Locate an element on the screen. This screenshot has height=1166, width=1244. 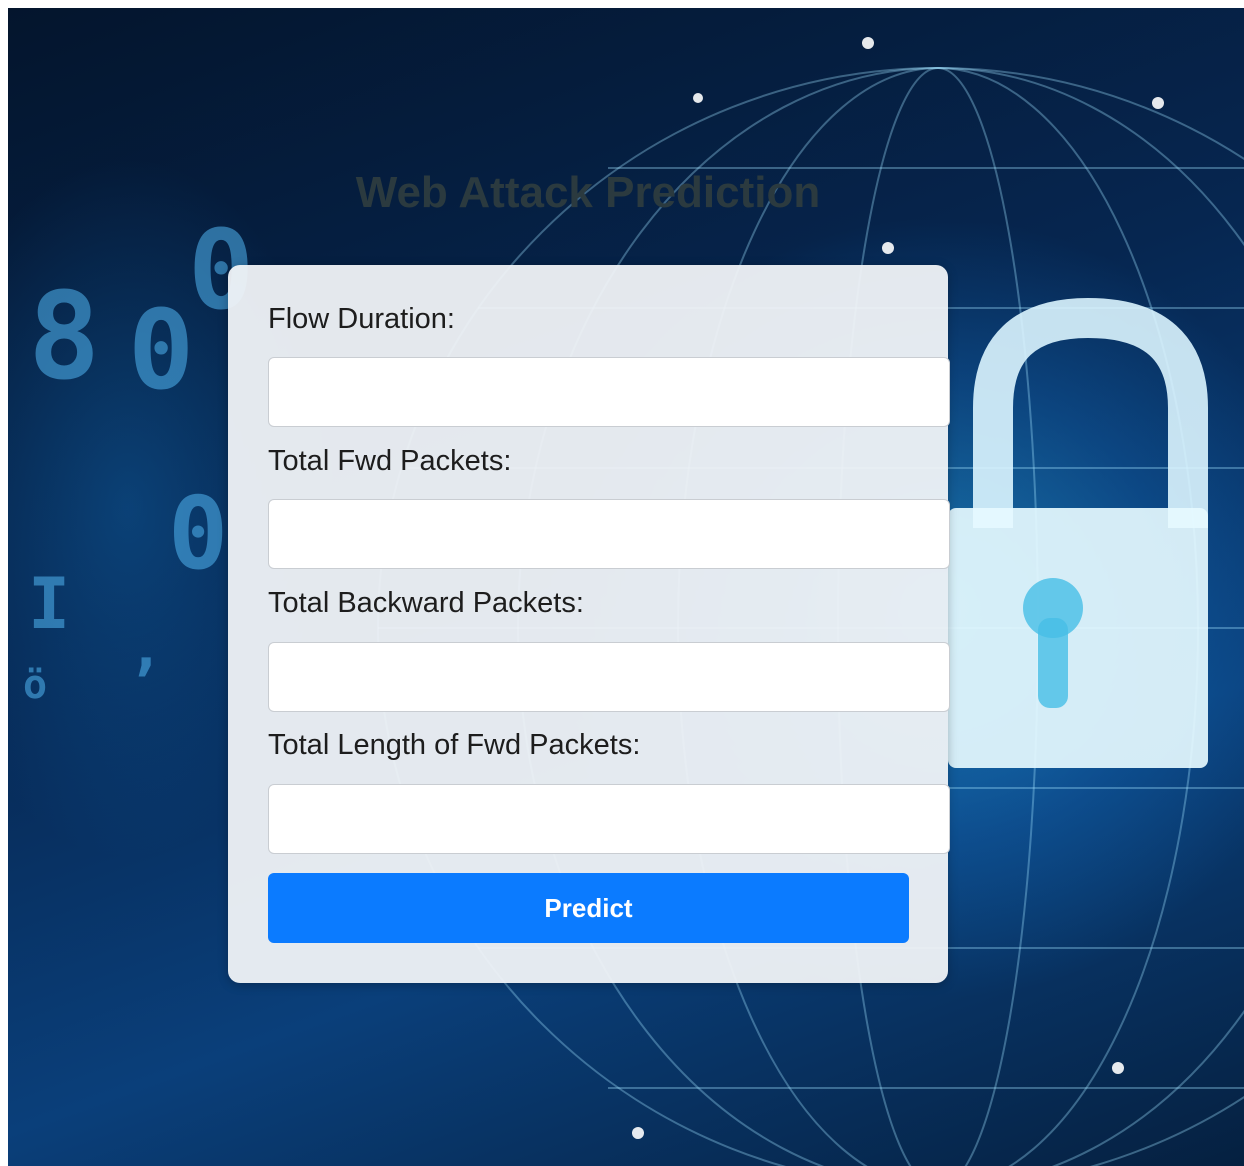
total-backward-packets-input is located at coordinates (609, 677).